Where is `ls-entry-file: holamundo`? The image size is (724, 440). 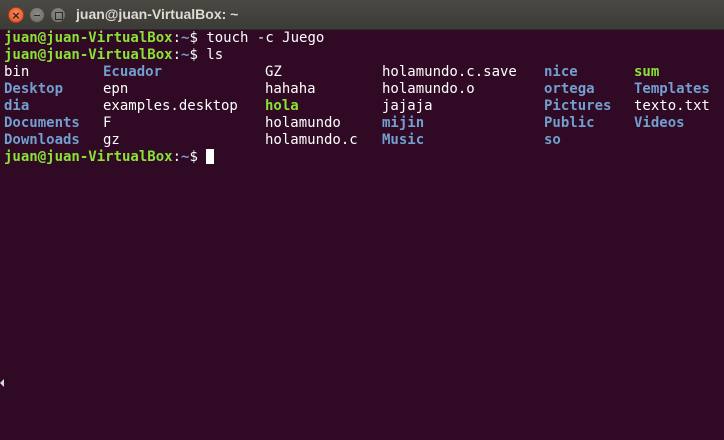
ls-entry-file: holamundo is located at coordinates (303, 123).